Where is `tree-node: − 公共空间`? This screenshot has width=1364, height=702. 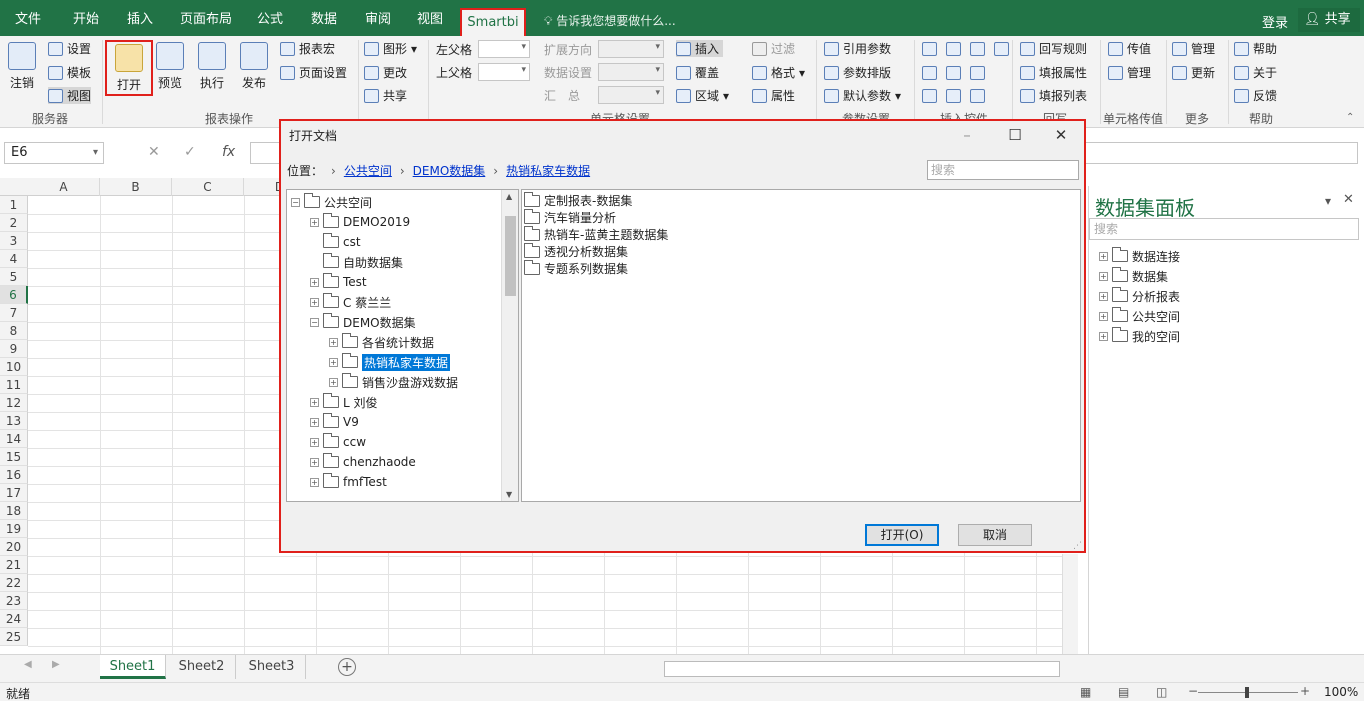
tree-node: − 公共空间 is located at coordinates (374, 202).